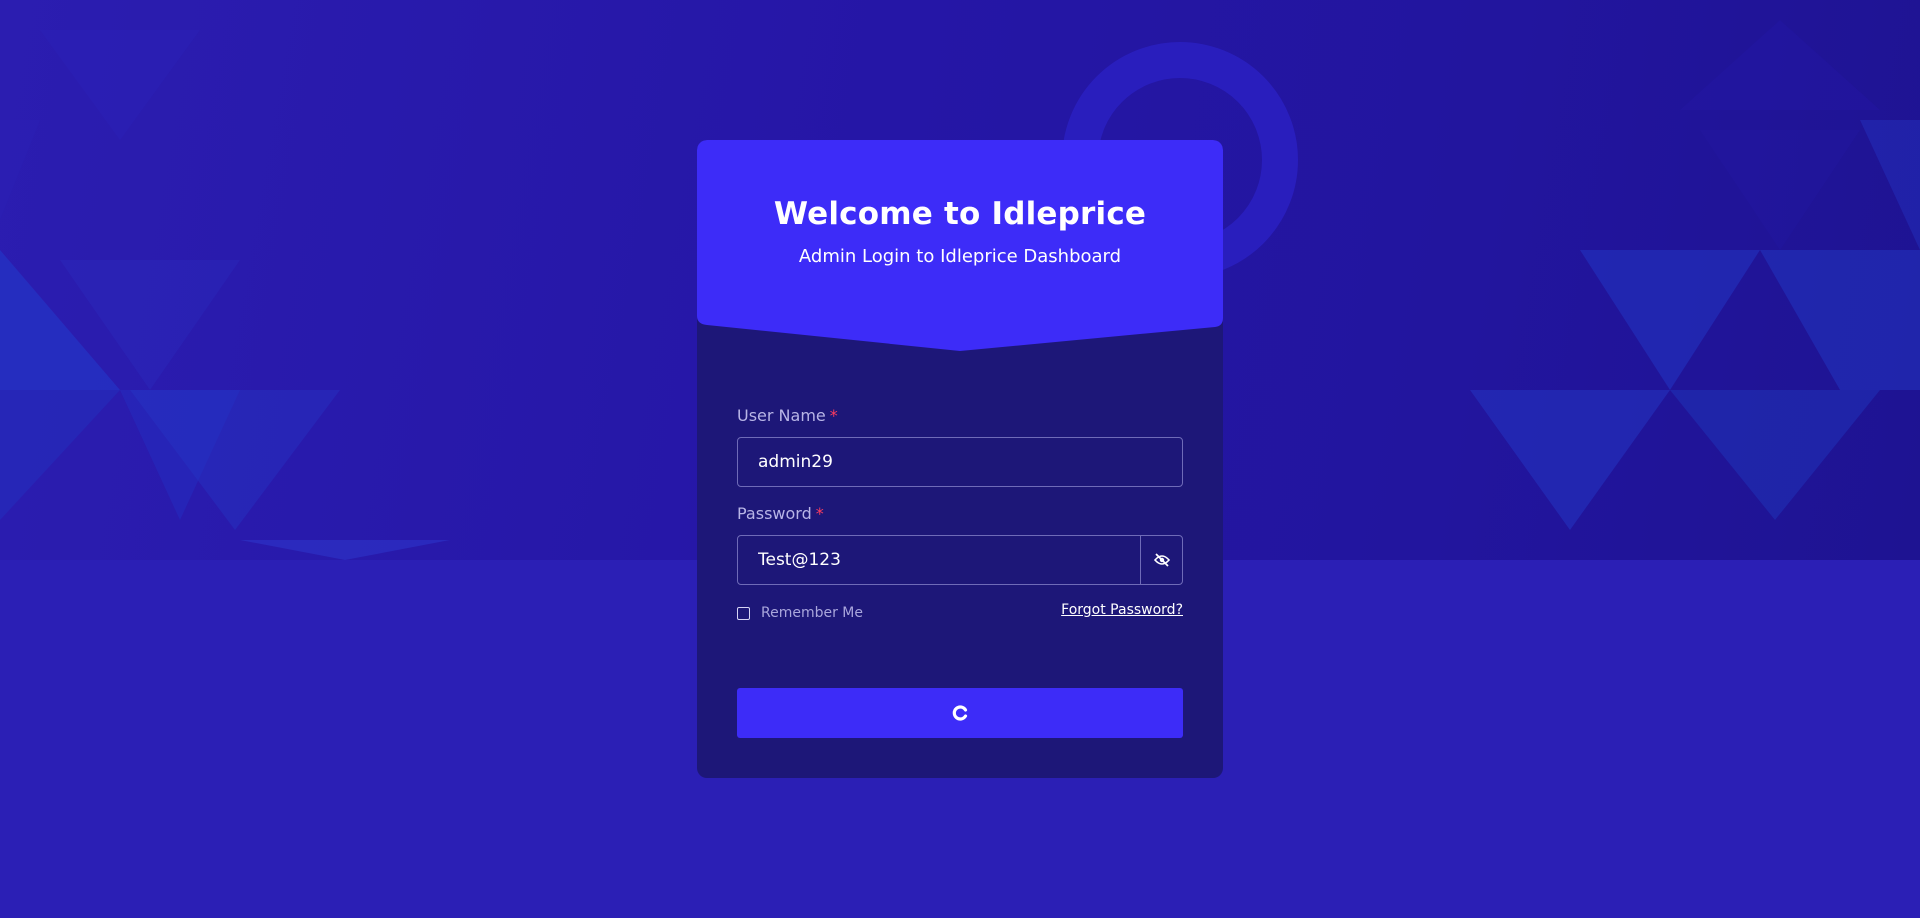 This screenshot has height=918, width=1920. Describe the element at coordinates (1122, 610) in the screenshot. I see `forgot-password-link: Forgot Password?` at that location.